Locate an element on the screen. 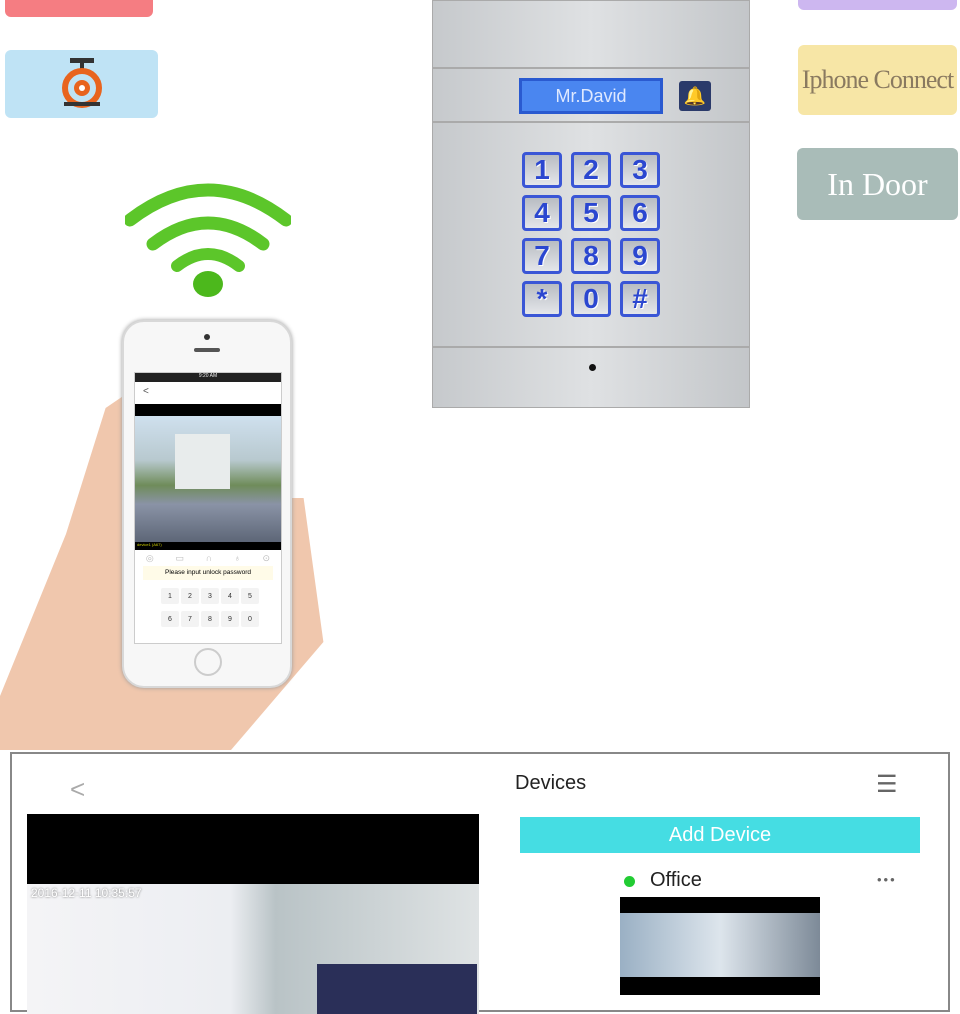  live-view-black-band is located at coordinates (253, 849).